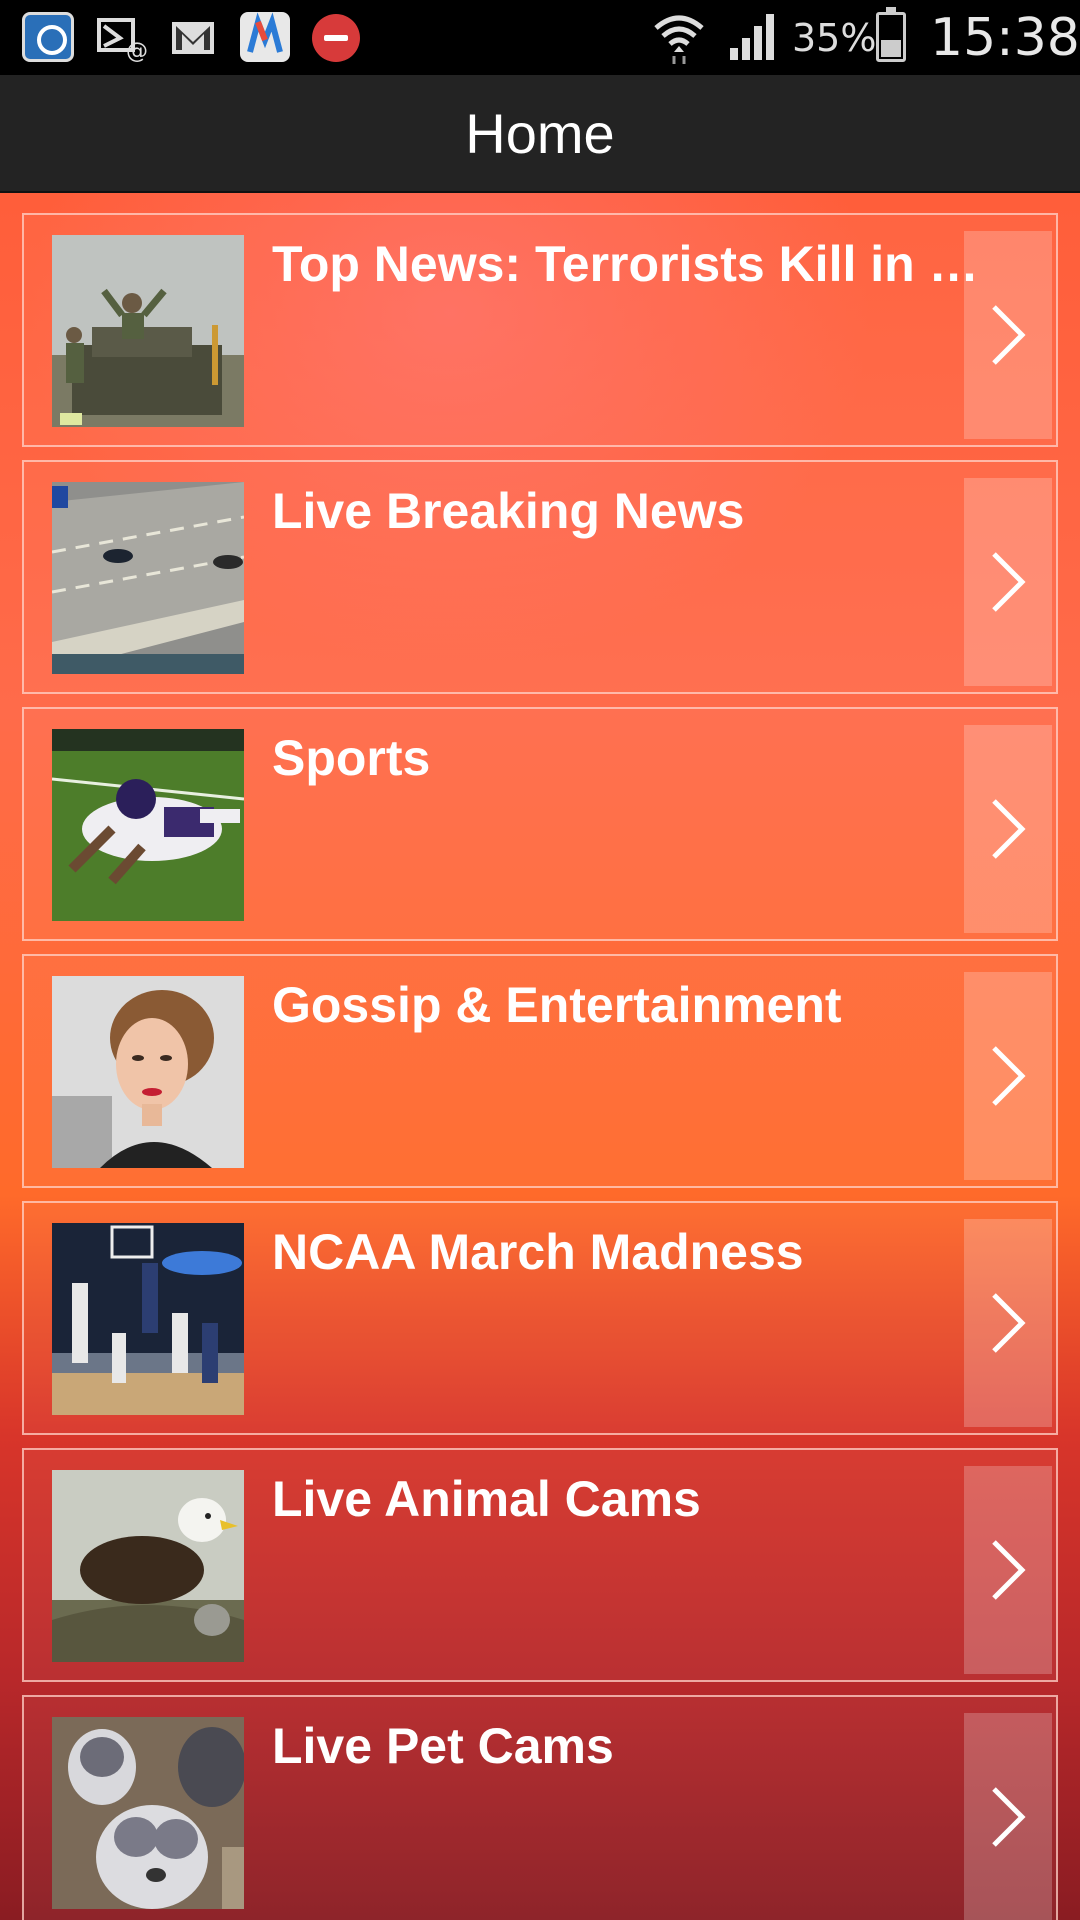 The height and width of the screenshot is (1920, 1080). Describe the element at coordinates (486, 1499) in the screenshot. I see `list-item-label: Live Animal Cams` at that location.